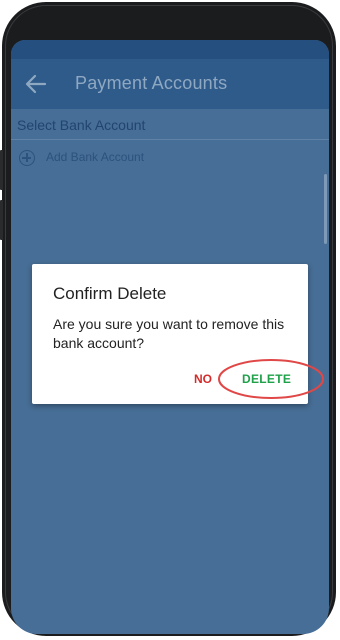 The height and width of the screenshot is (640, 340). I want to click on divider, so click(170, 139).